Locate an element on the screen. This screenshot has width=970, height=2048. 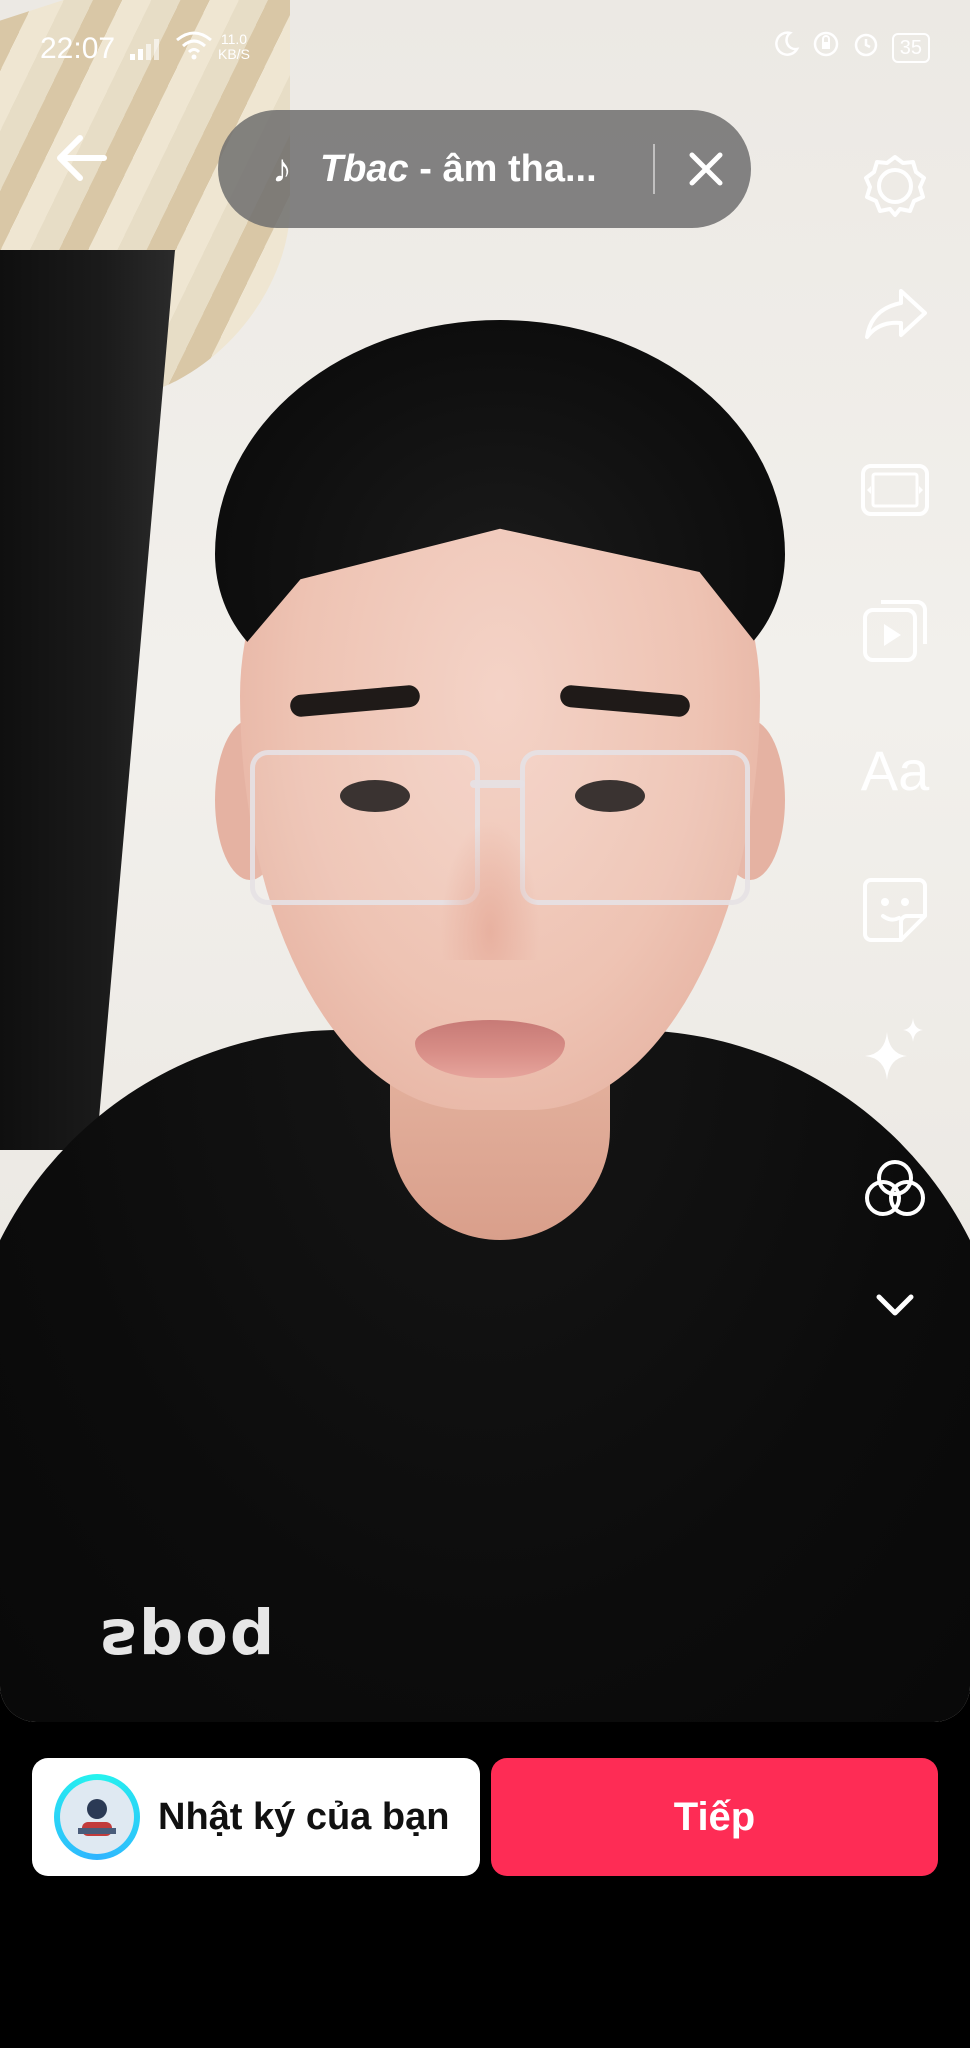
status-time: 22:07 is located at coordinates (78, 48).